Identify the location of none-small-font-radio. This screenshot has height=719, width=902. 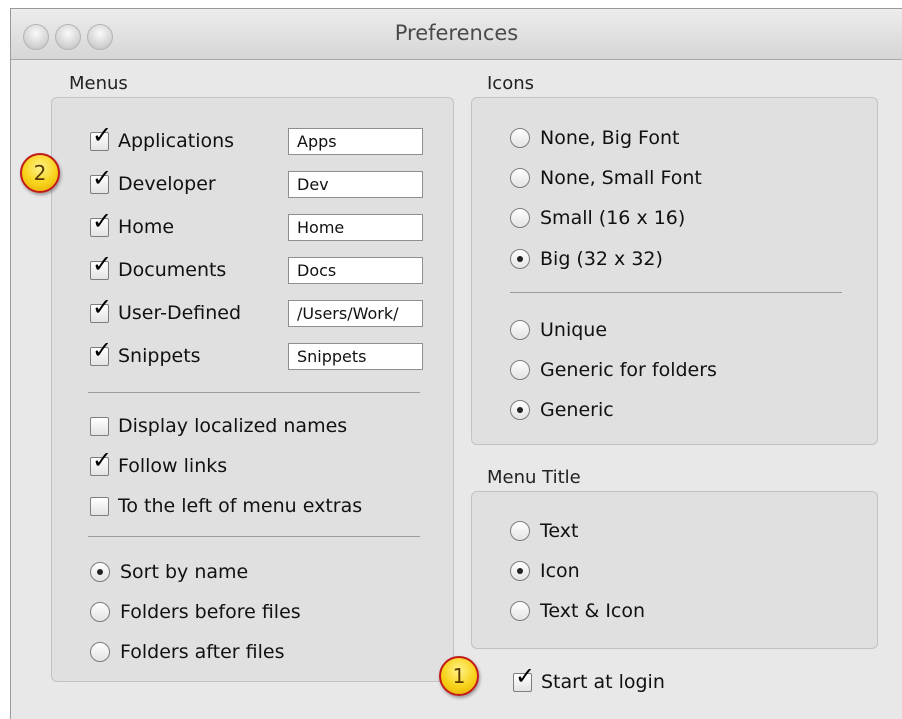
(520, 178).